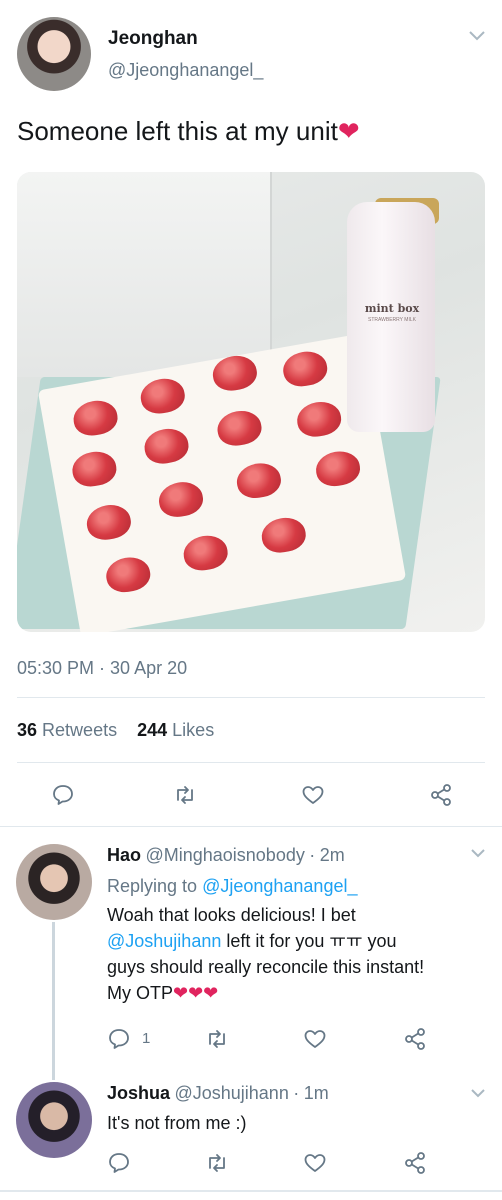 The width and height of the screenshot is (502, 1200). Describe the element at coordinates (146, 1038) in the screenshot. I see `reply-count: 1` at that location.